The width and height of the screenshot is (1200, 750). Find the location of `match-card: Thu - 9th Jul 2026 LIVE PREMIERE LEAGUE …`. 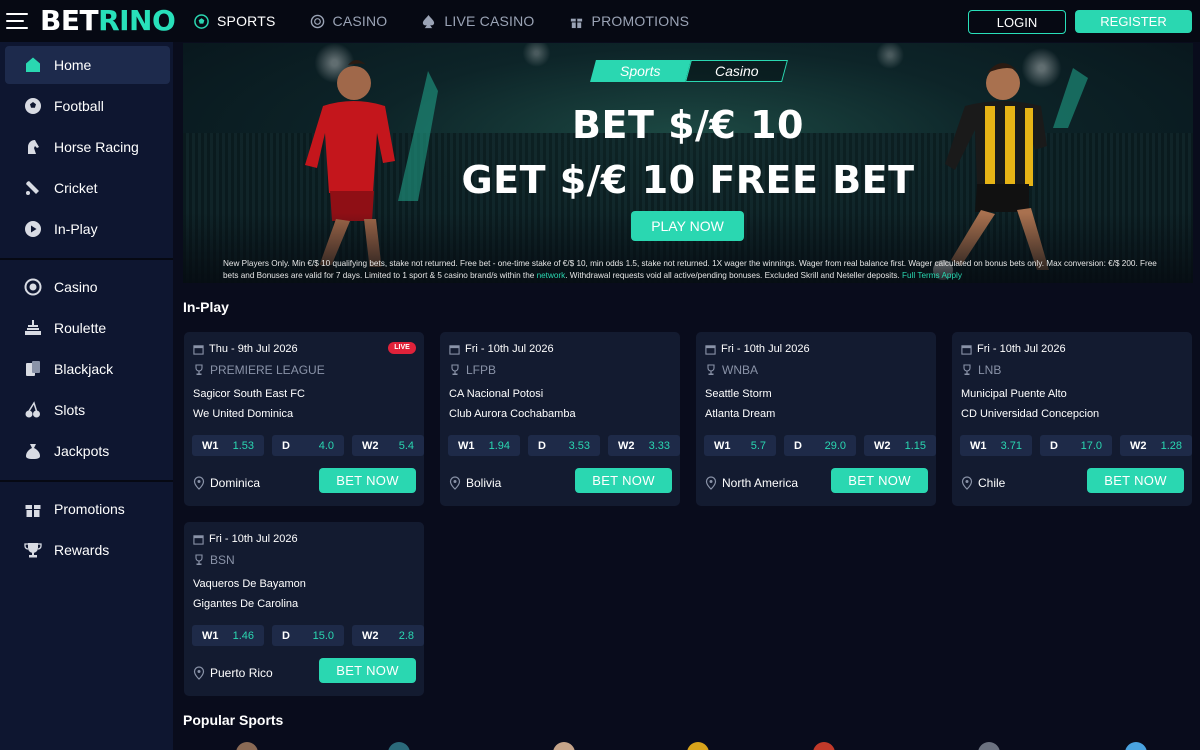

match-card: Thu - 9th Jul 2026 LIVE PREMIERE LEAGUE … is located at coordinates (304, 419).